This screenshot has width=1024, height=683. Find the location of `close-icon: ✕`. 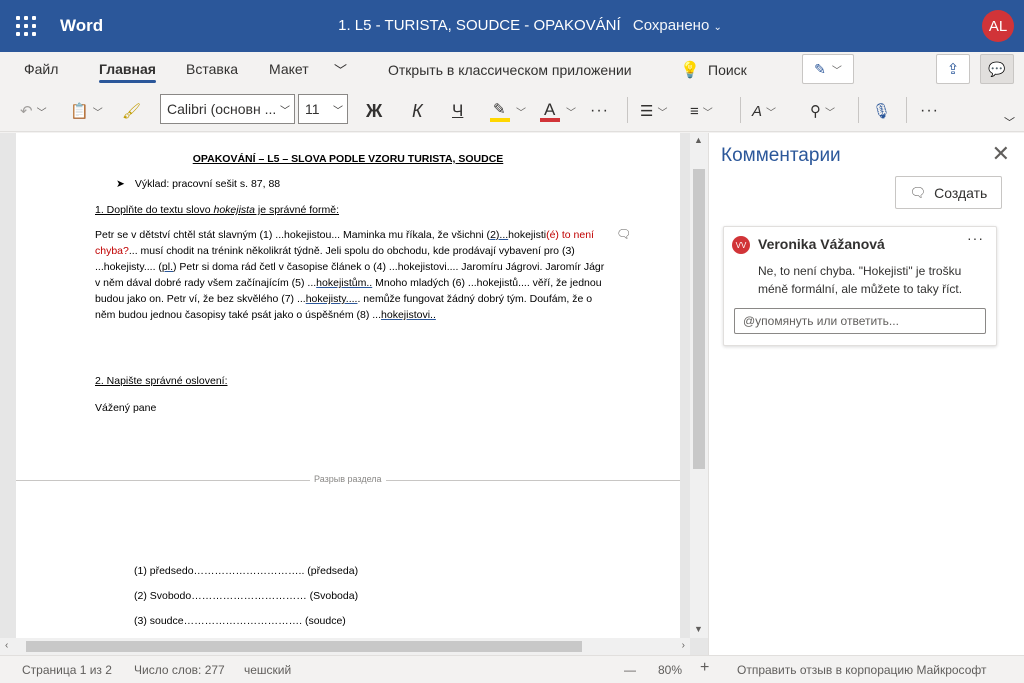

close-icon: ✕ is located at coordinates (1001, 154).